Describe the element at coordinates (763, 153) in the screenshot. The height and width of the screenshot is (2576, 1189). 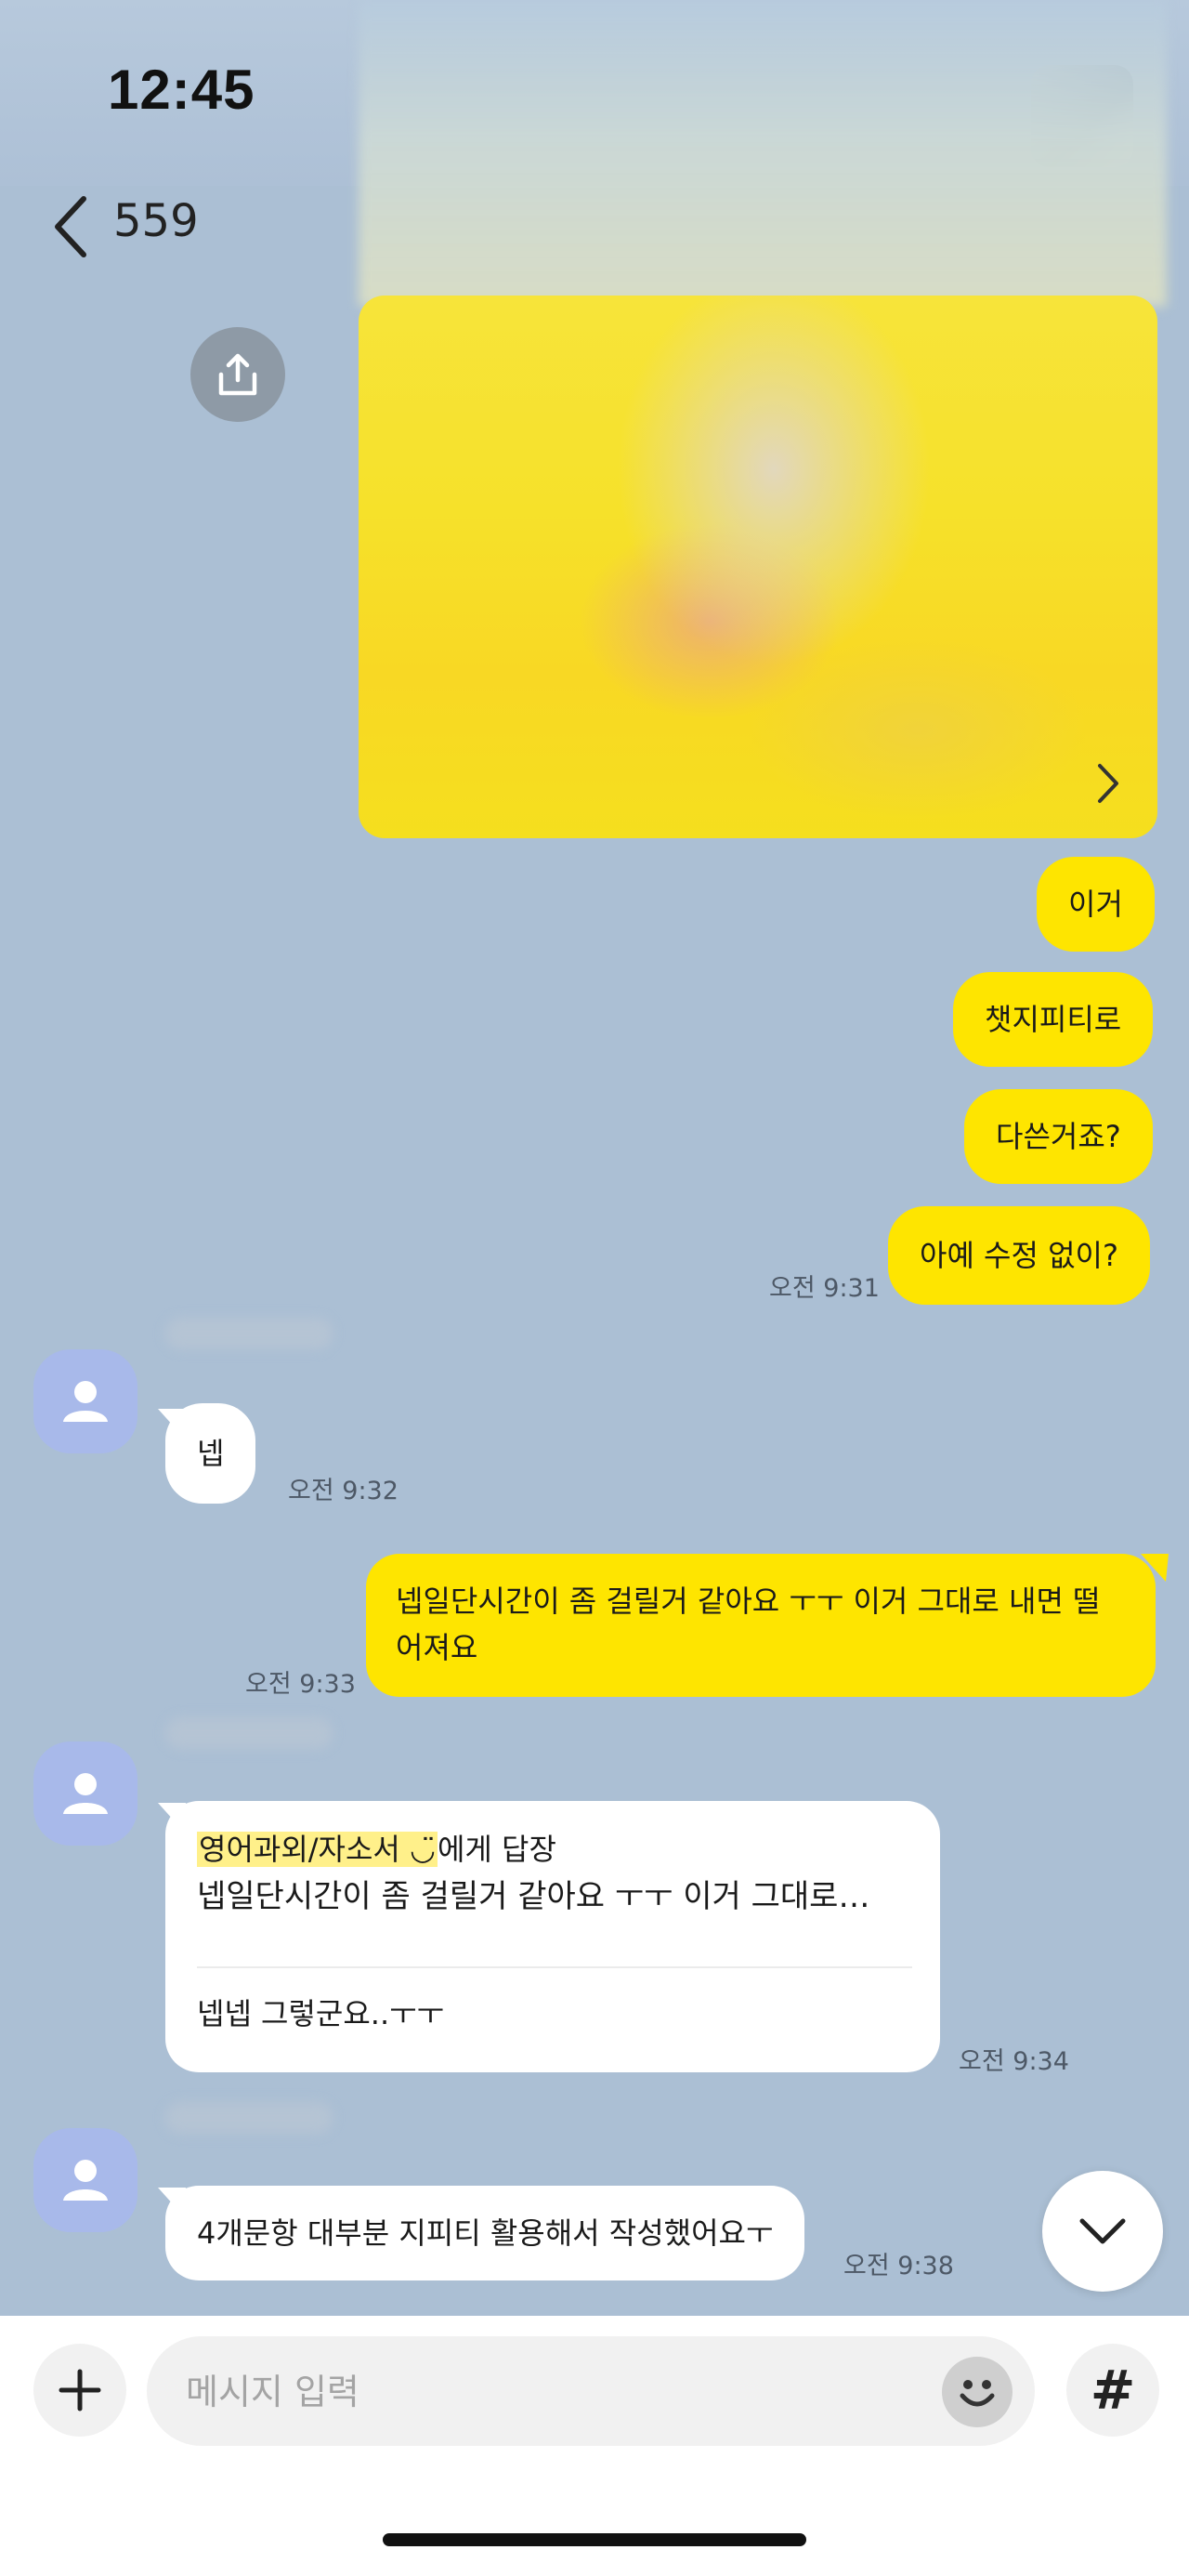
I see `photo-blur-top` at that location.